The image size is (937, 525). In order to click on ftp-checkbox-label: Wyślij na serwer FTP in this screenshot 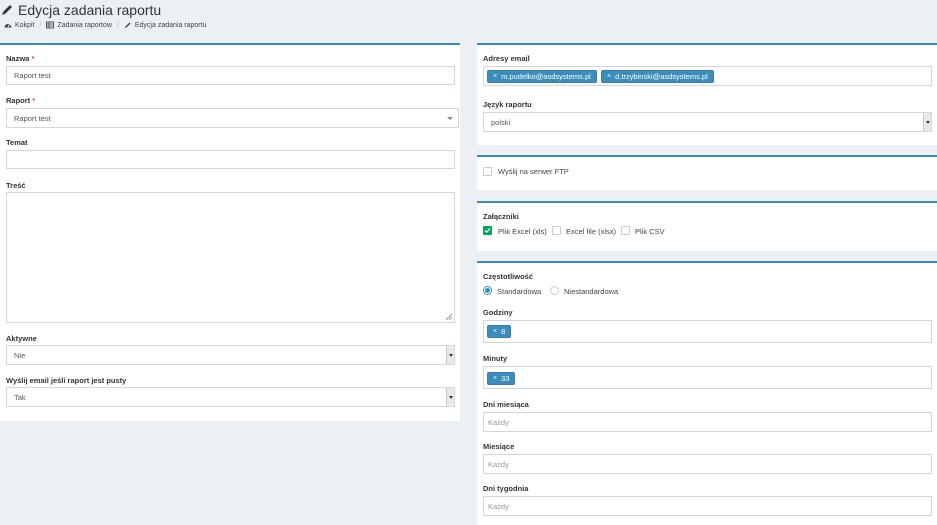, I will do `click(533, 171)`.